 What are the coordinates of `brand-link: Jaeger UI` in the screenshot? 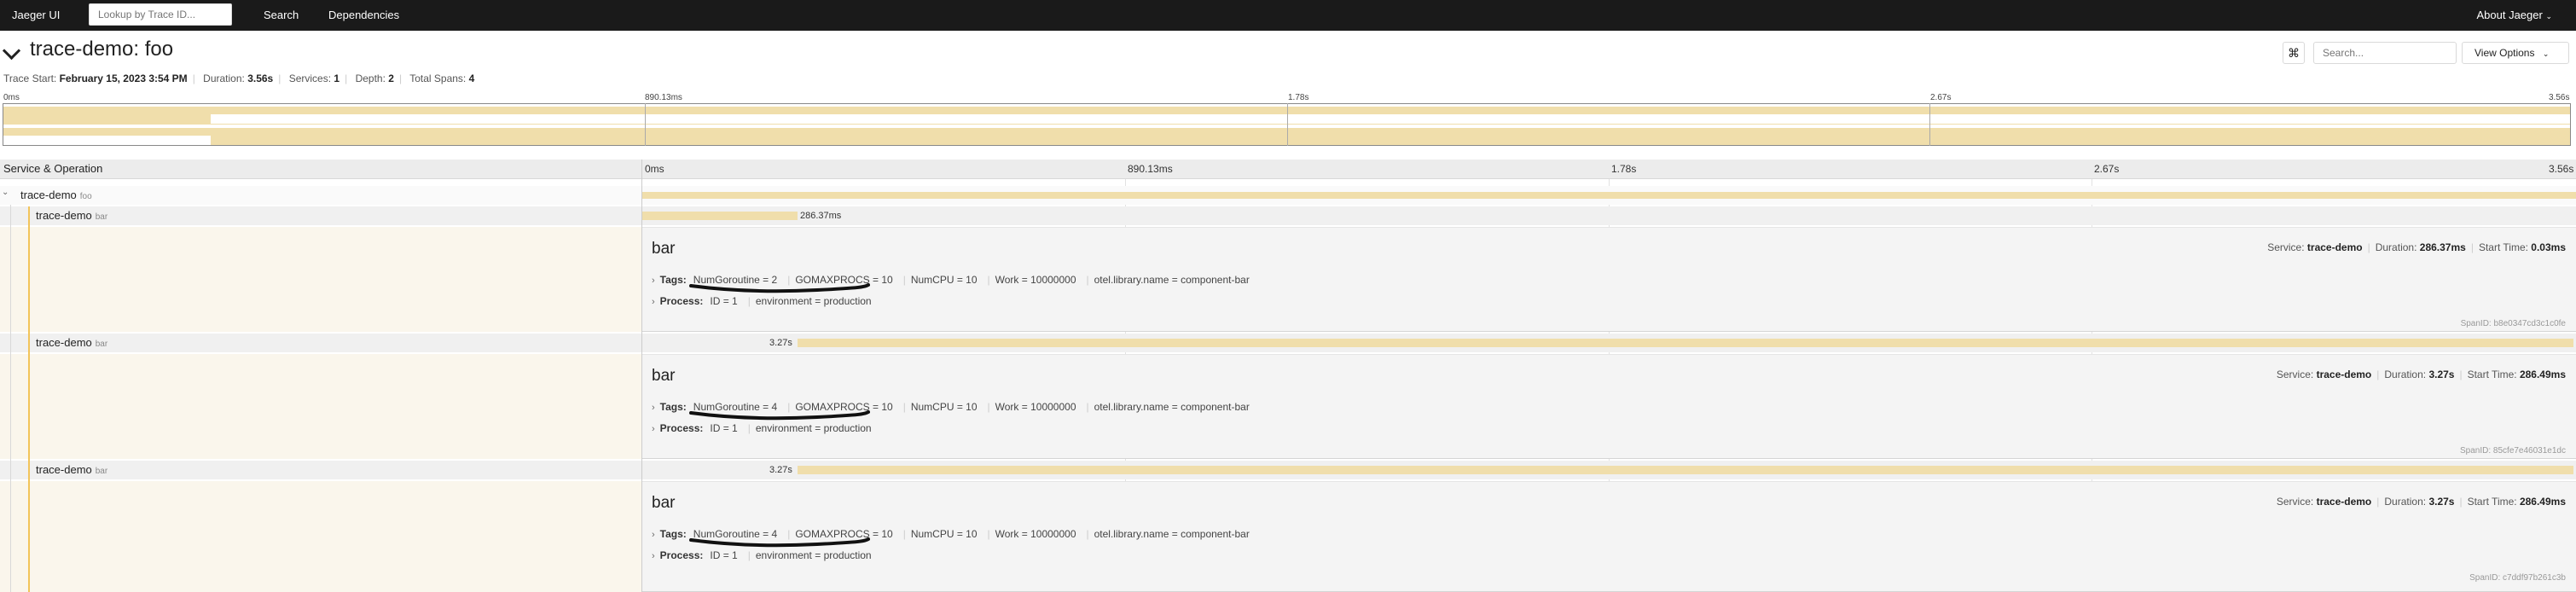 It's located at (36, 15).